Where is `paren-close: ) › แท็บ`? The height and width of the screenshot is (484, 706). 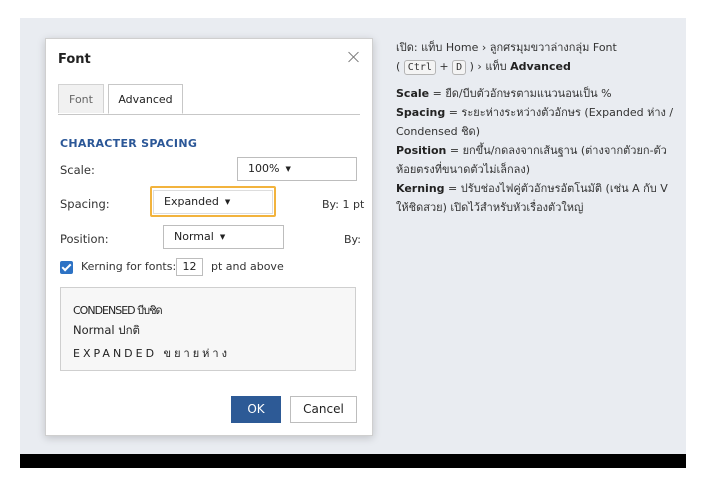
paren-close: ) › แท็บ is located at coordinates (488, 66).